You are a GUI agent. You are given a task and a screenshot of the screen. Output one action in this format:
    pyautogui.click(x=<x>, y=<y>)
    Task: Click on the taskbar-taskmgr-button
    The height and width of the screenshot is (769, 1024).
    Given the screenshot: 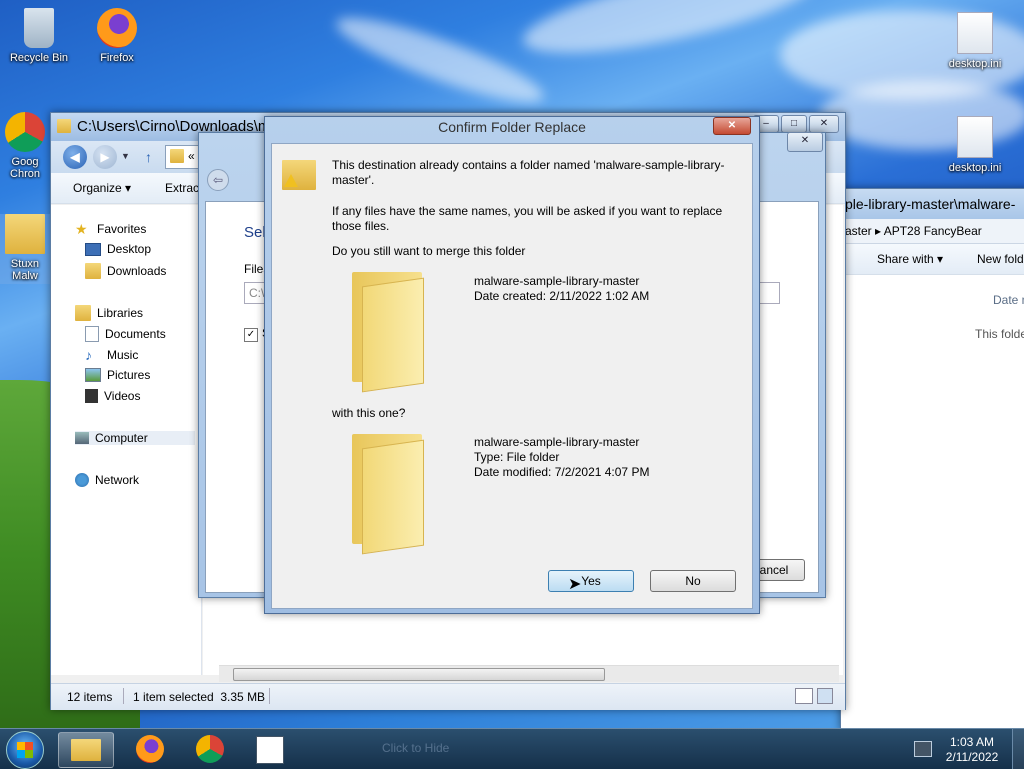 What is the action you would take?
    pyautogui.click(x=271, y=749)
    